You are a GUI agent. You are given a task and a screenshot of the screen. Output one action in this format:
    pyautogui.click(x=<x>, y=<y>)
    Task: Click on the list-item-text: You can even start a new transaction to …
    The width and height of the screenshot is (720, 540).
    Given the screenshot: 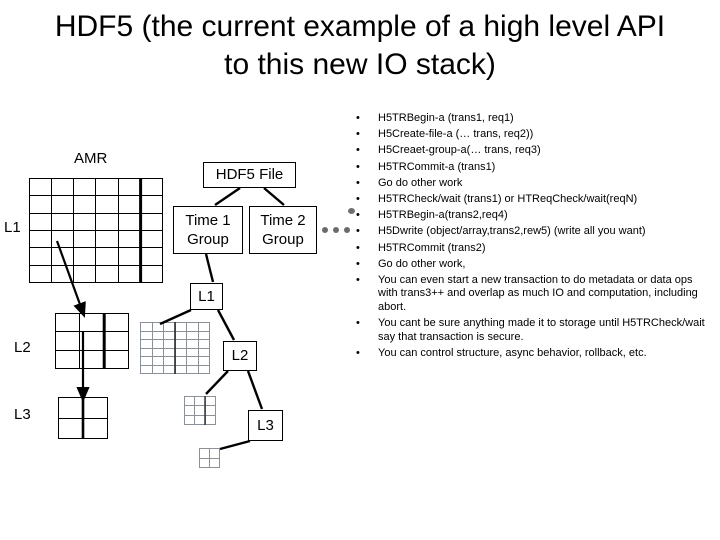 What is the action you would take?
    pyautogui.click(x=538, y=293)
    